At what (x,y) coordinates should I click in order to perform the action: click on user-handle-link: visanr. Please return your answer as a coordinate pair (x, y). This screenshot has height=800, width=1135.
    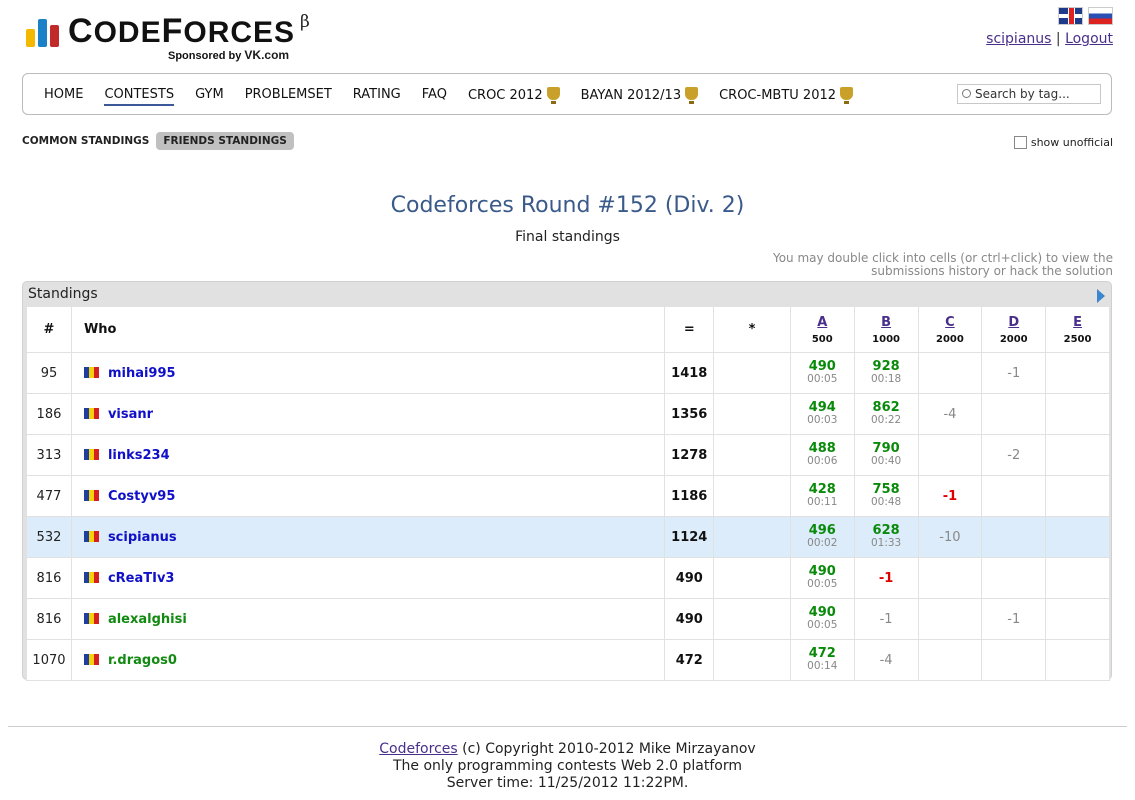
    Looking at the image, I should click on (130, 414).